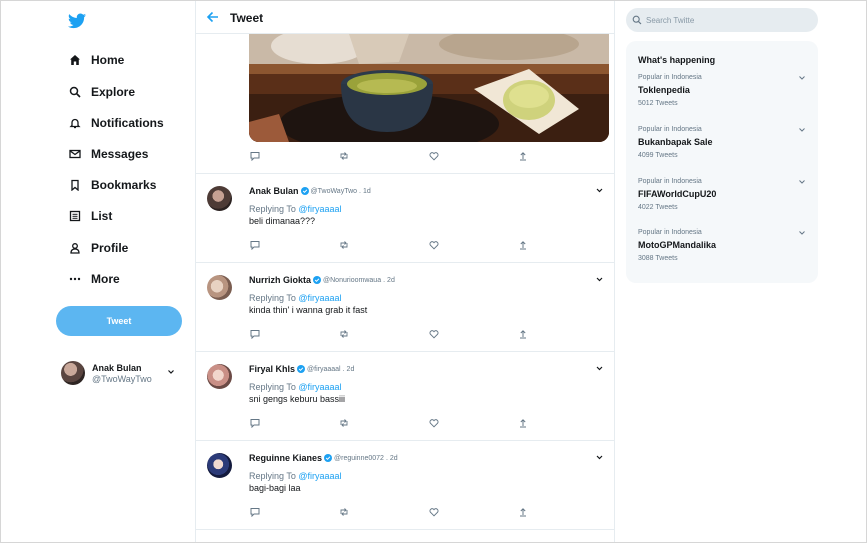 The height and width of the screenshot is (543, 867). I want to click on trend-count: 4022 Tweets, so click(658, 207).